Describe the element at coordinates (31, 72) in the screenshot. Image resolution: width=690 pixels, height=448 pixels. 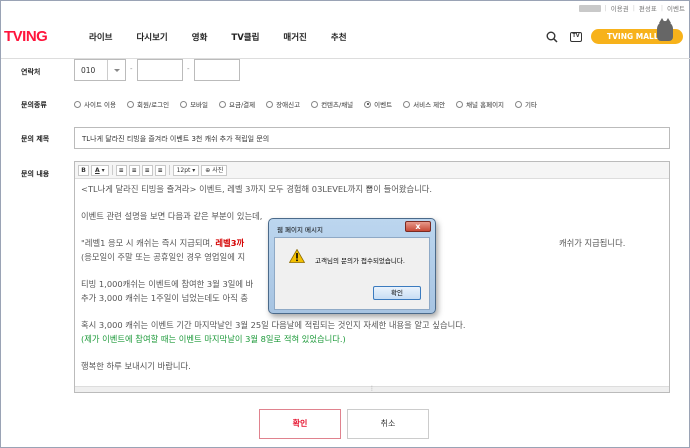
I see `contact-label: 연락처` at that location.